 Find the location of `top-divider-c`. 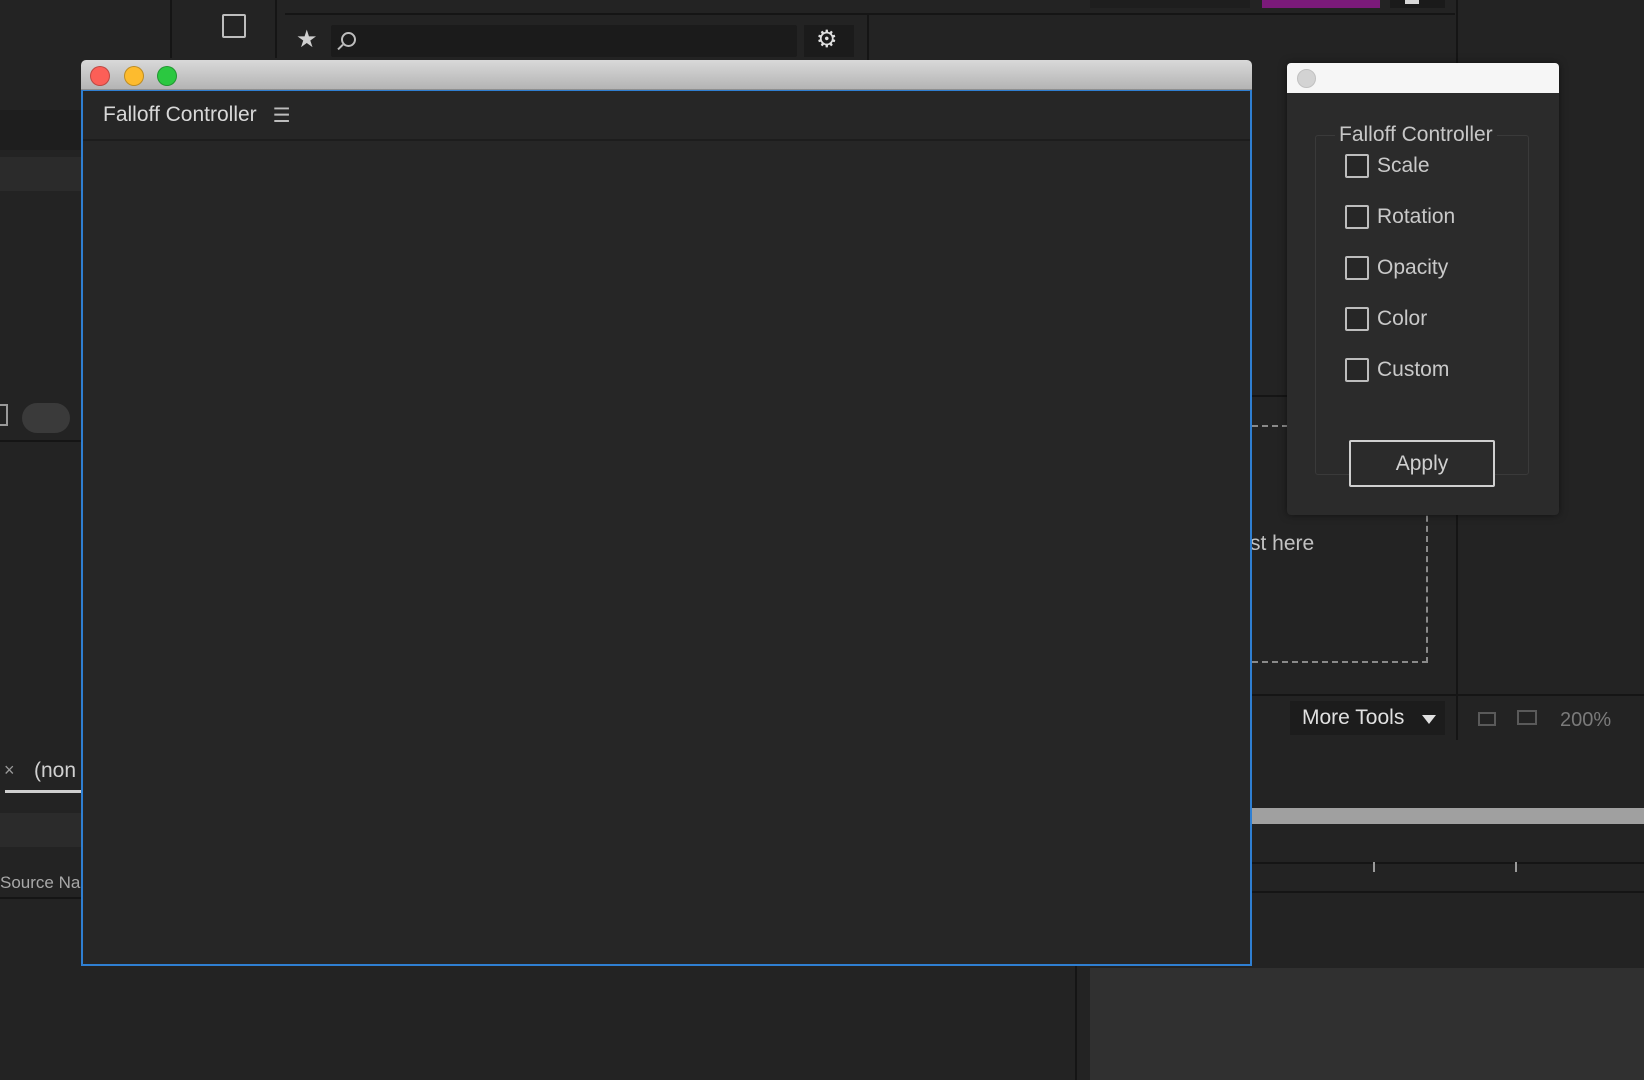

top-divider-c is located at coordinates (868, 36).